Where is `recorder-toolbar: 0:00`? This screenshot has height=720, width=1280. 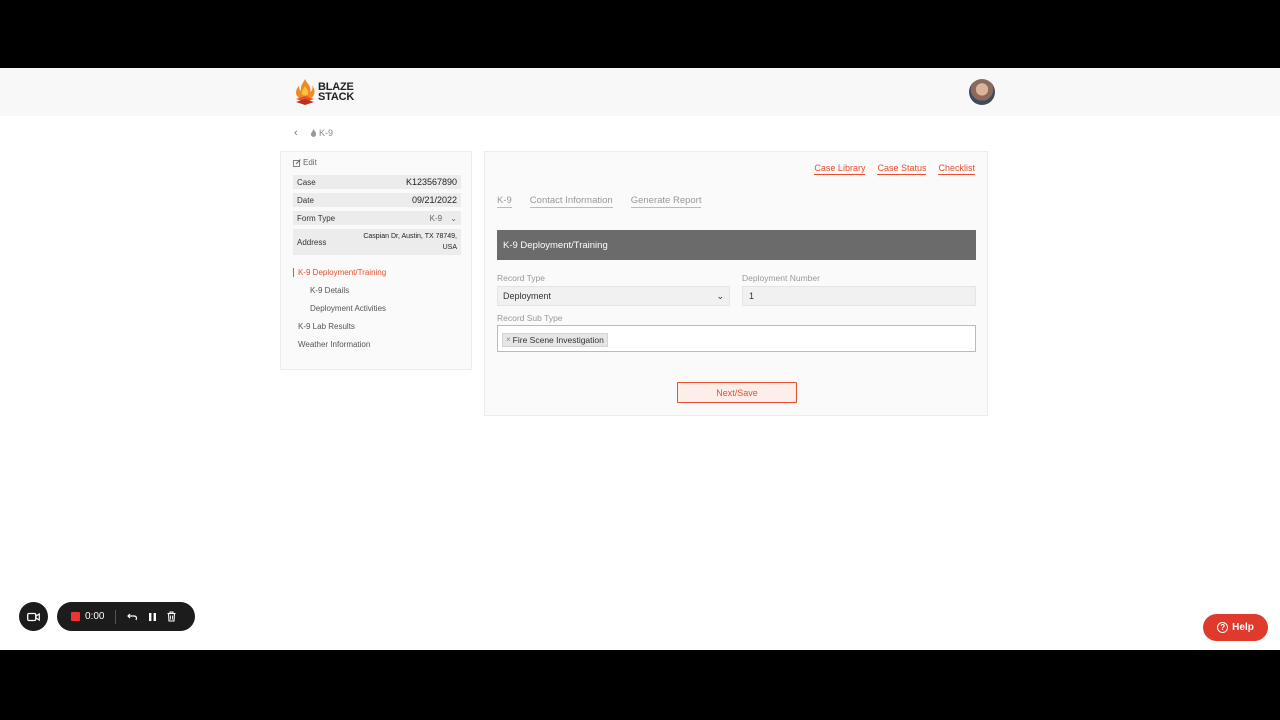 recorder-toolbar: 0:00 is located at coordinates (126, 616).